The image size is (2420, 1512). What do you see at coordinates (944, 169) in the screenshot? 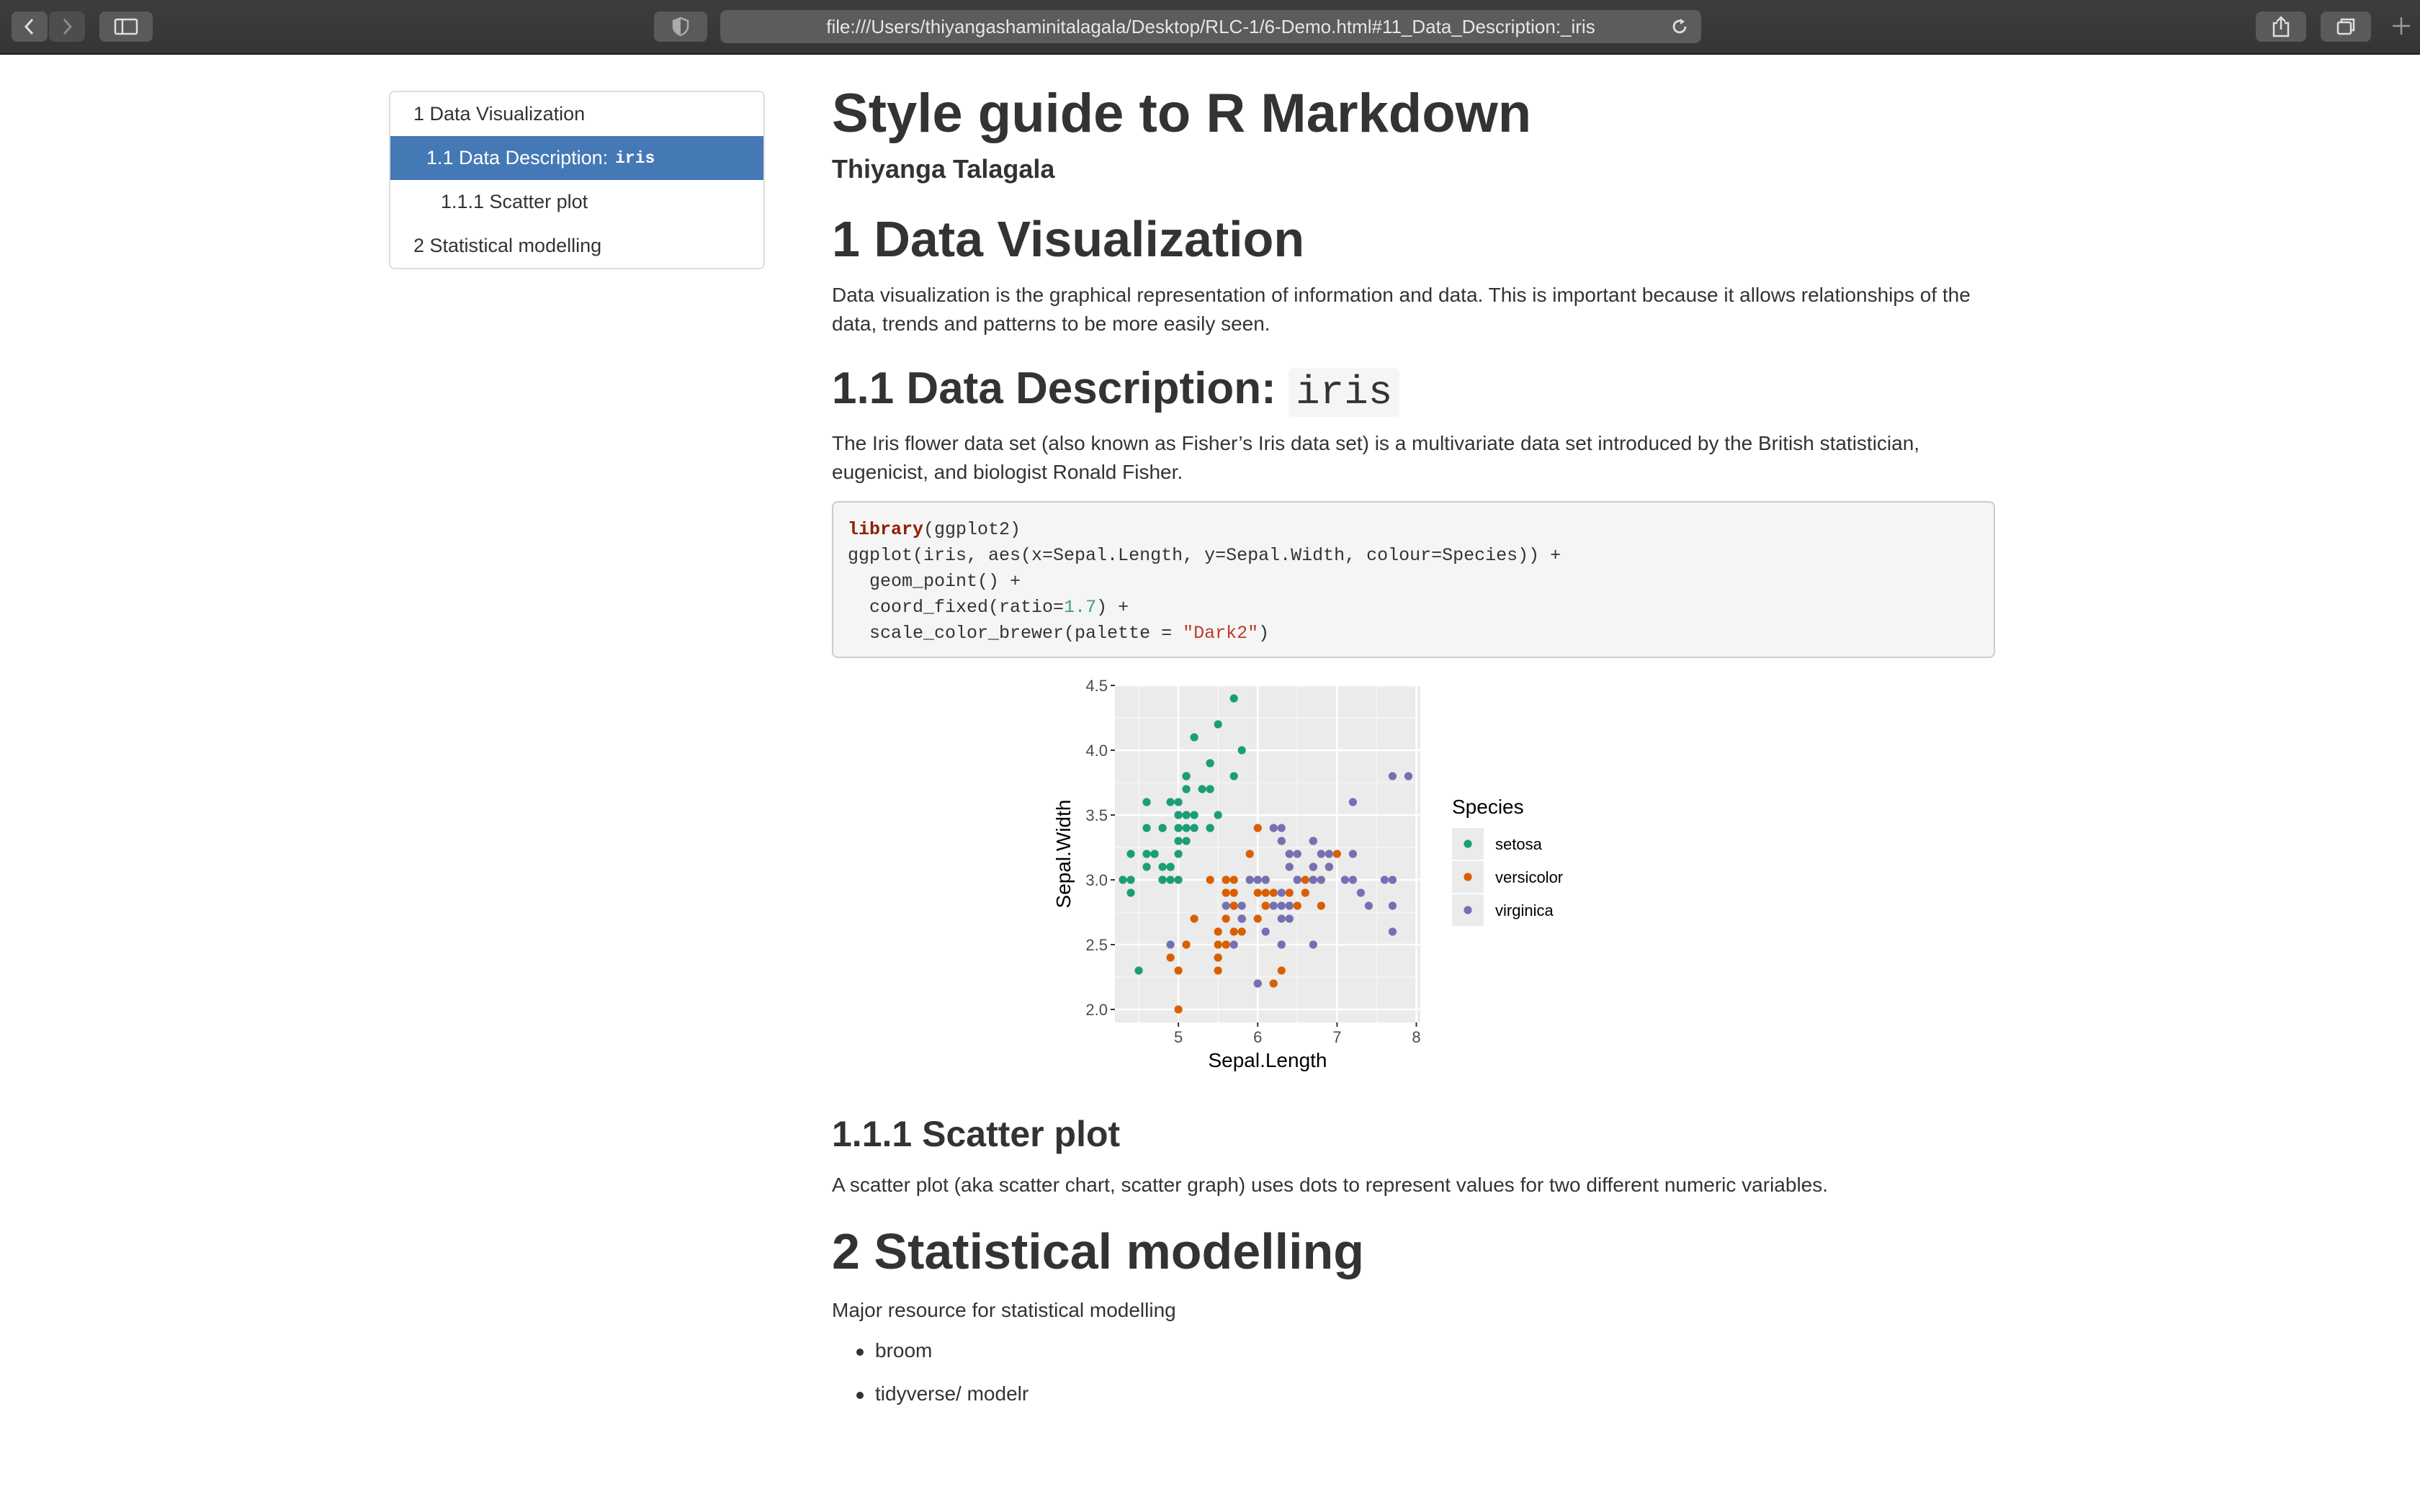
I see `author: Thiyanga Talagala` at bounding box center [944, 169].